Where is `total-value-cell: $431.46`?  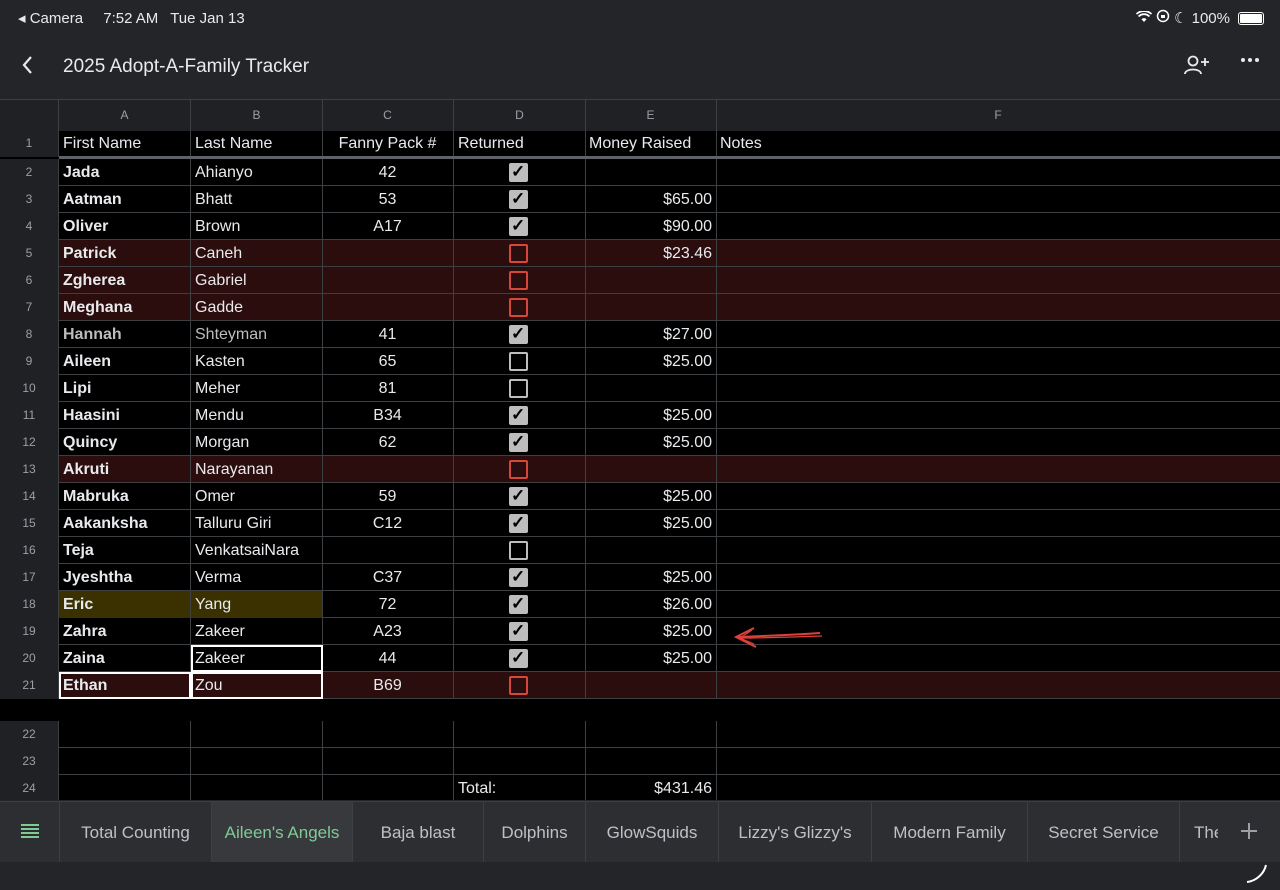 total-value-cell: $431.46 is located at coordinates (651, 787).